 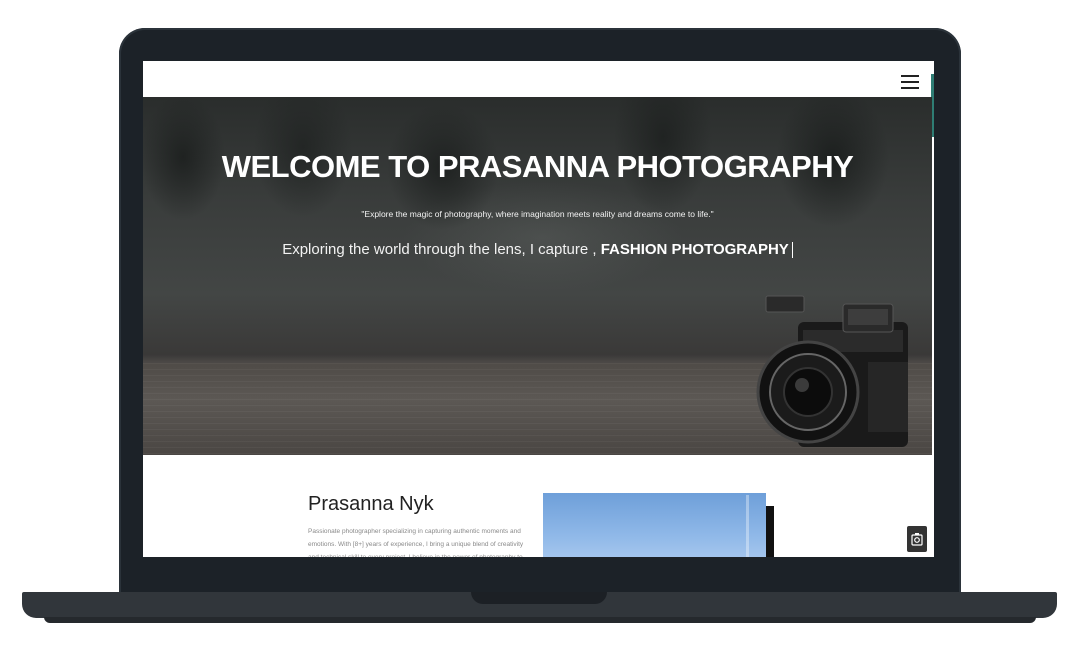 I want to click on about-name: Prasanna Nyk, so click(x=371, y=504).